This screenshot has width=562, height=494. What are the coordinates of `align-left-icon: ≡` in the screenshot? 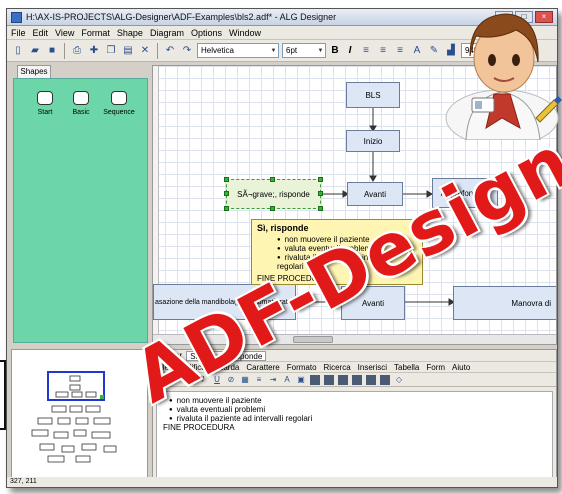 It's located at (366, 51).